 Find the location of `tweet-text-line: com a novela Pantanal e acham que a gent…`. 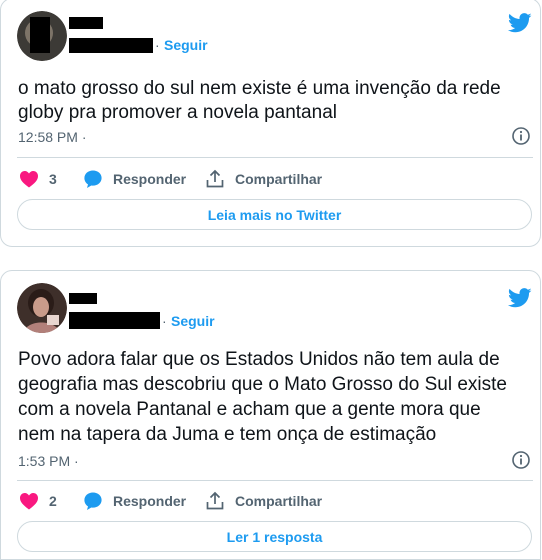

tweet-text-line: com a novela Pantanal e acham que a gent… is located at coordinates (249, 409).